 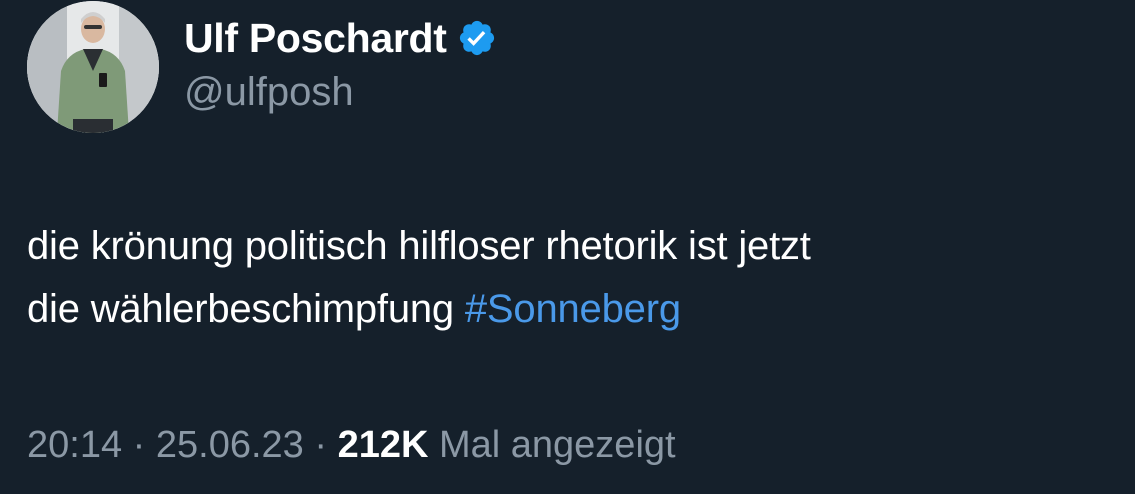 What do you see at coordinates (383, 445) in the screenshot?
I see `views-count: 212K` at bounding box center [383, 445].